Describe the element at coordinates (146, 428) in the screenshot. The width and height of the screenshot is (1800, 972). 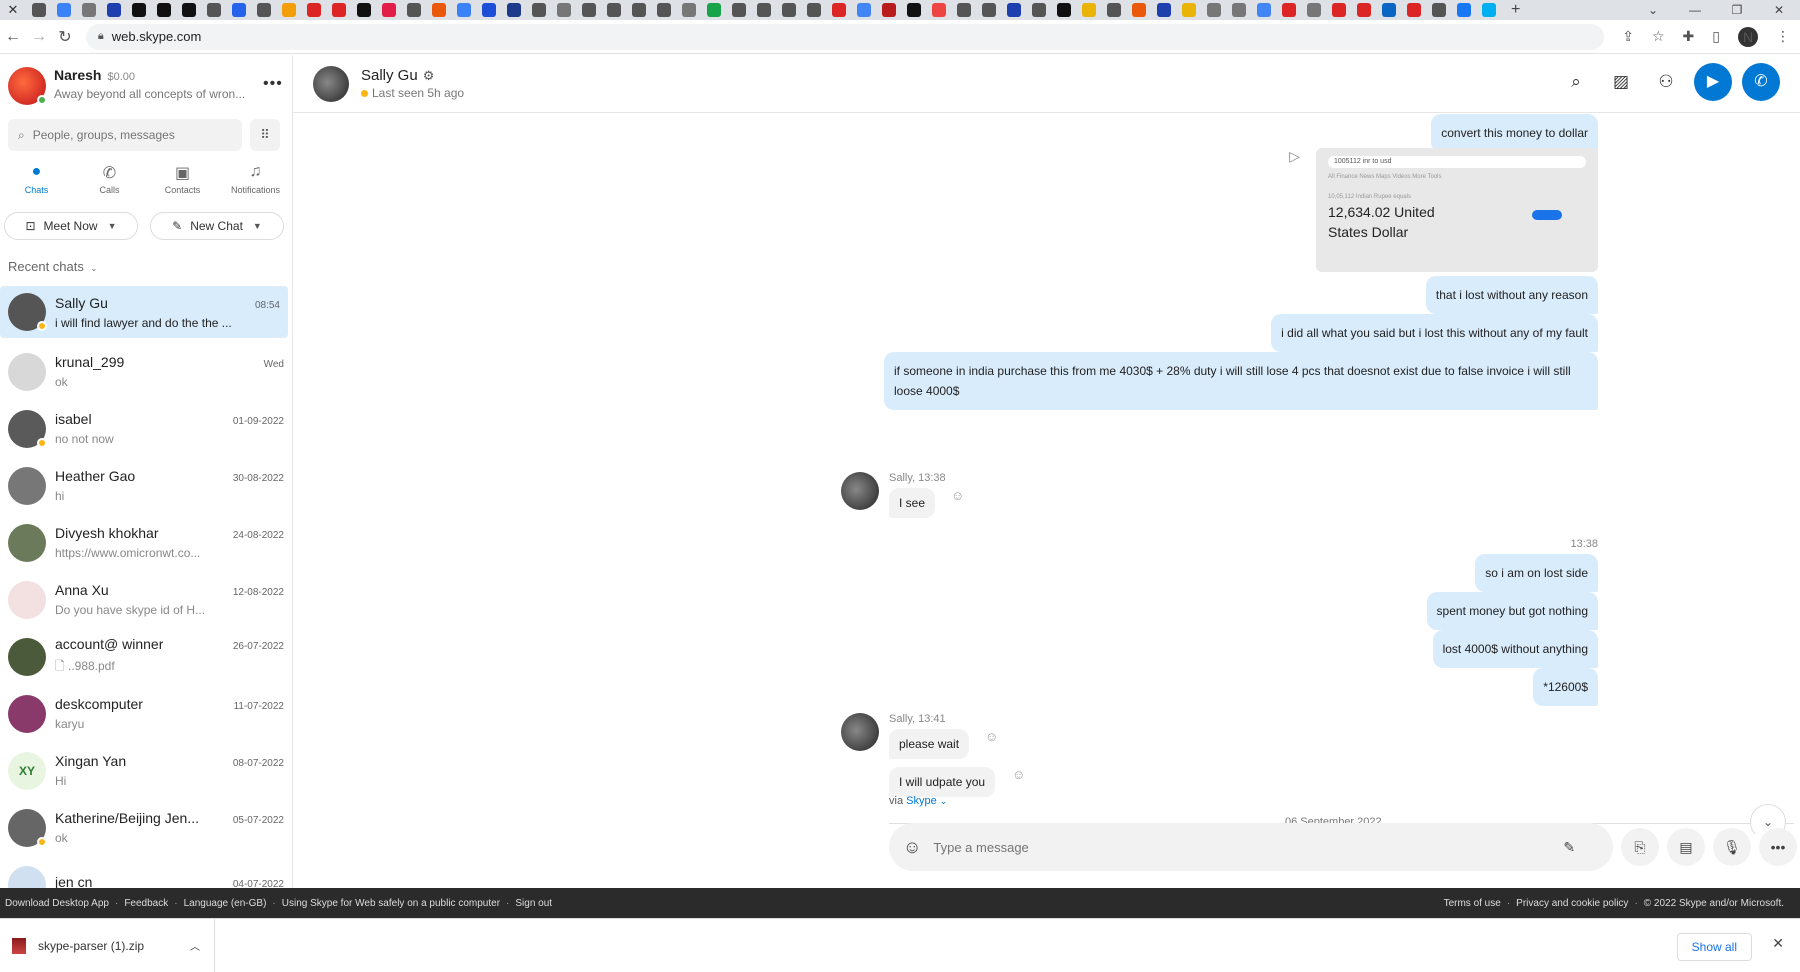
I see `chat-list-item: isabel 01-09-2022 no not now` at that location.